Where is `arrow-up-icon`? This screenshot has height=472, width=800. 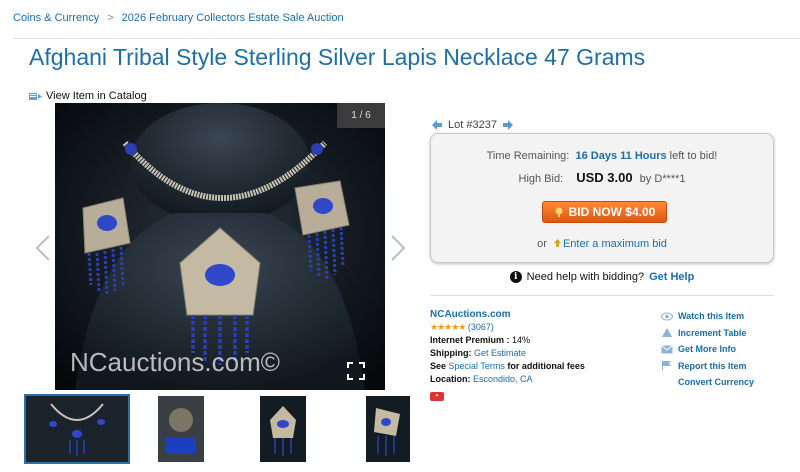 arrow-up-icon is located at coordinates (557, 243).